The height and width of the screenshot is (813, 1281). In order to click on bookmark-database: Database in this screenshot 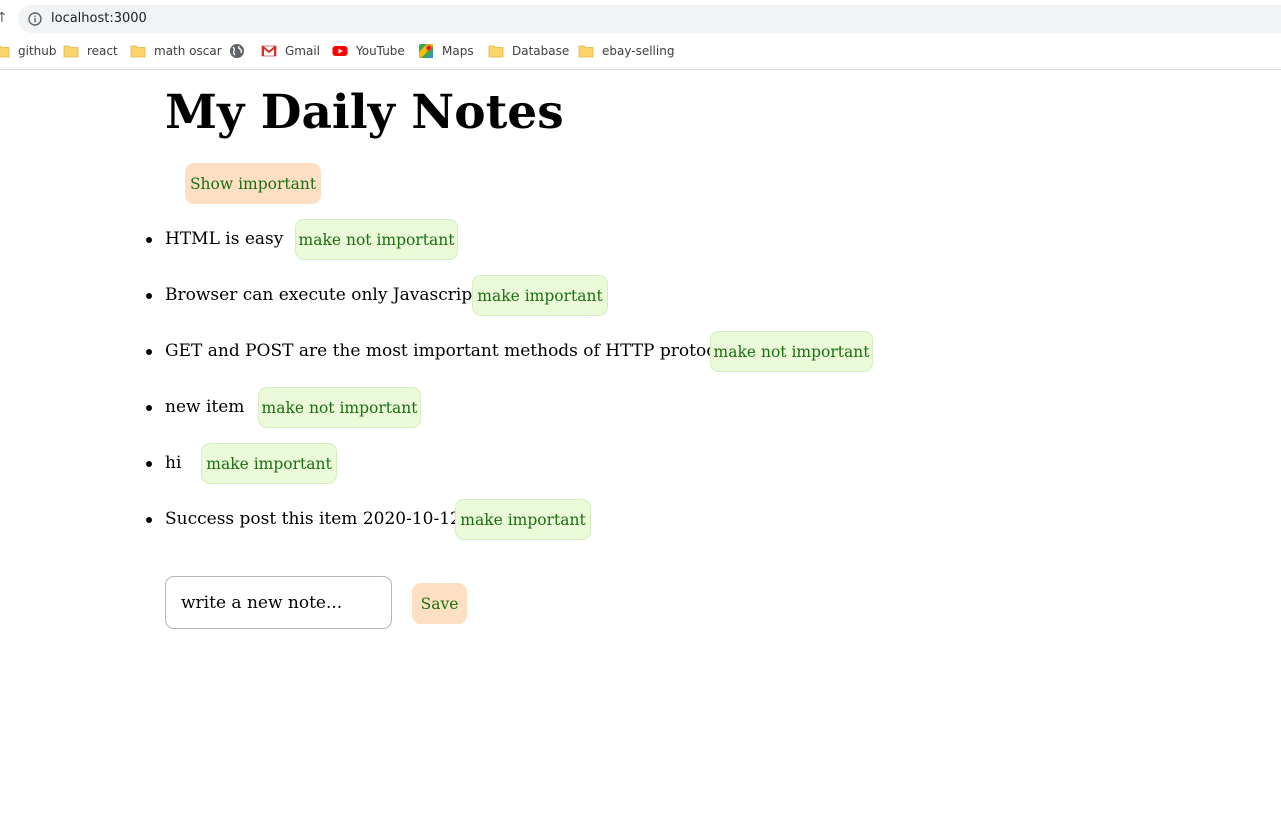, I will do `click(528, 51)`.